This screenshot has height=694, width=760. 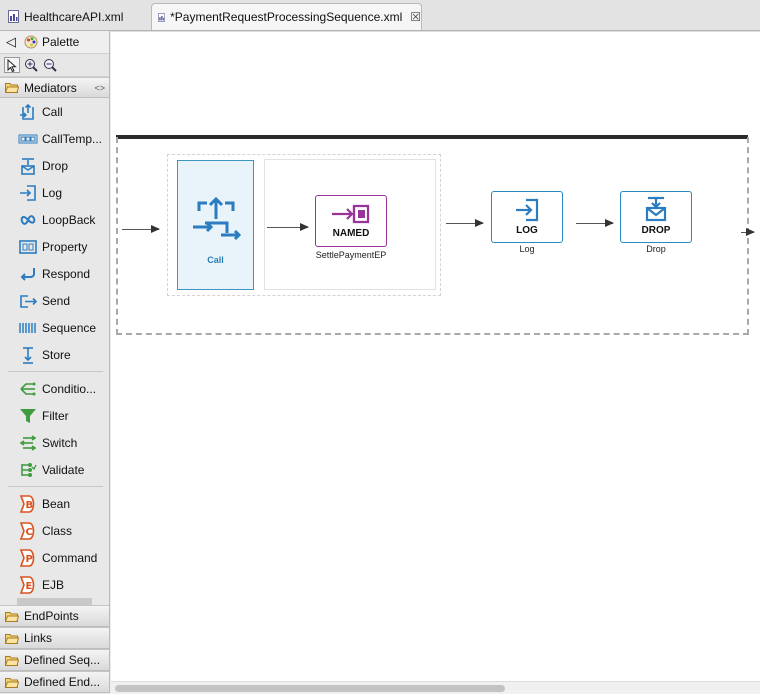 I want to click on svg-text: C, so click(x=29, y=532).